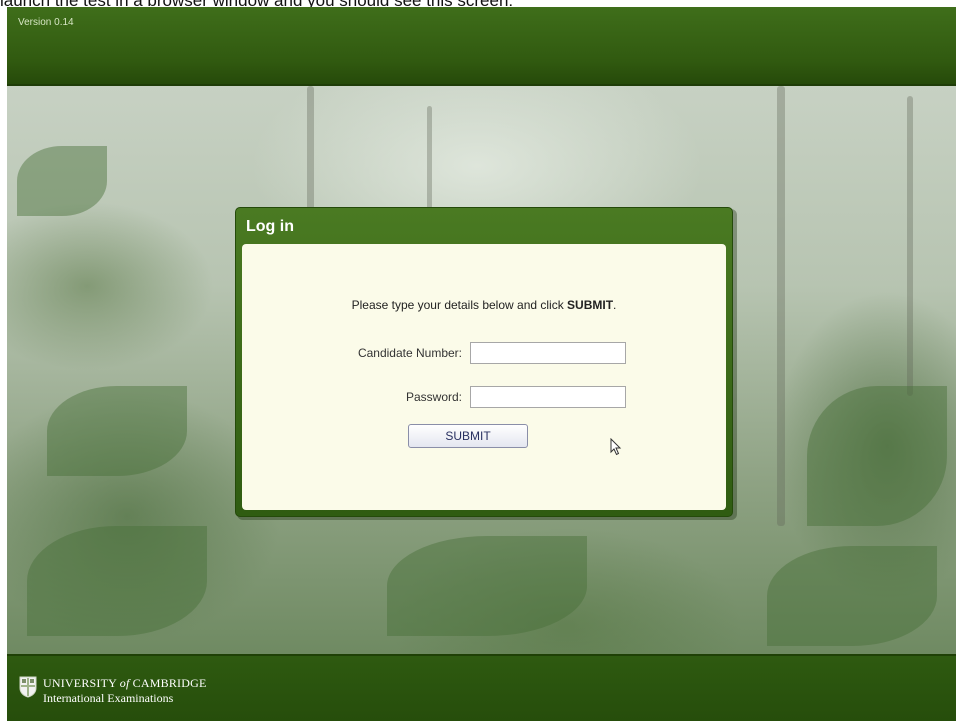  Describe the element at coordinates (433, 397) in the screenshot. I see `password-label: Password:` at that location.